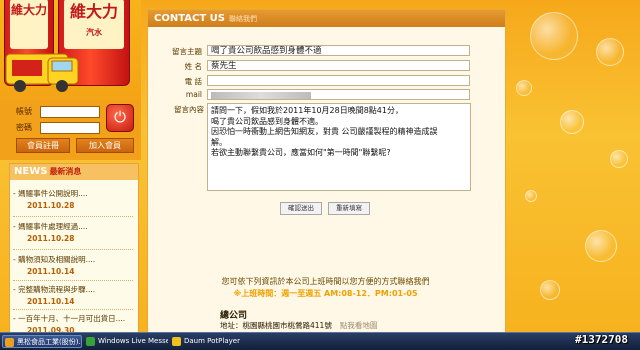  I want to click on login-power-button: ⏻, so click(120, 118).